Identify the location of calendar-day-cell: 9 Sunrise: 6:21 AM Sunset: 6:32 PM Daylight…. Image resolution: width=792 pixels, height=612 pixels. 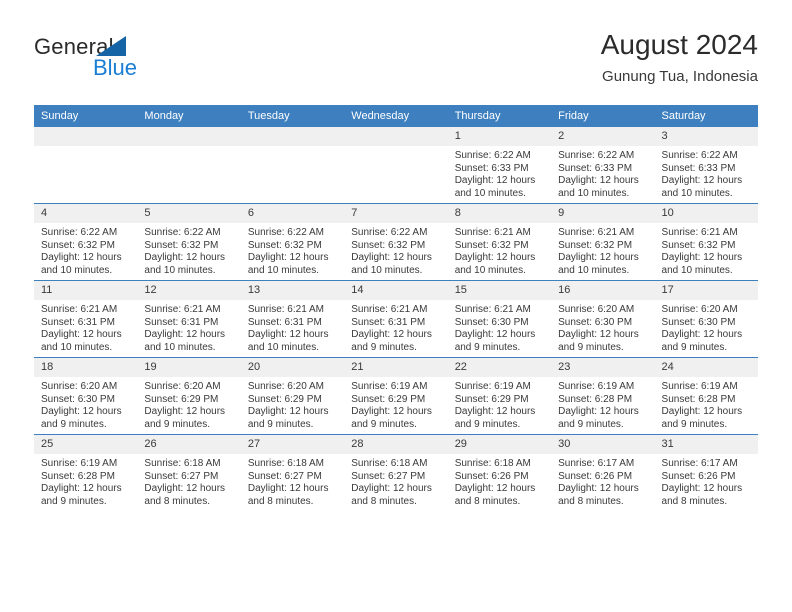
(603, 242).